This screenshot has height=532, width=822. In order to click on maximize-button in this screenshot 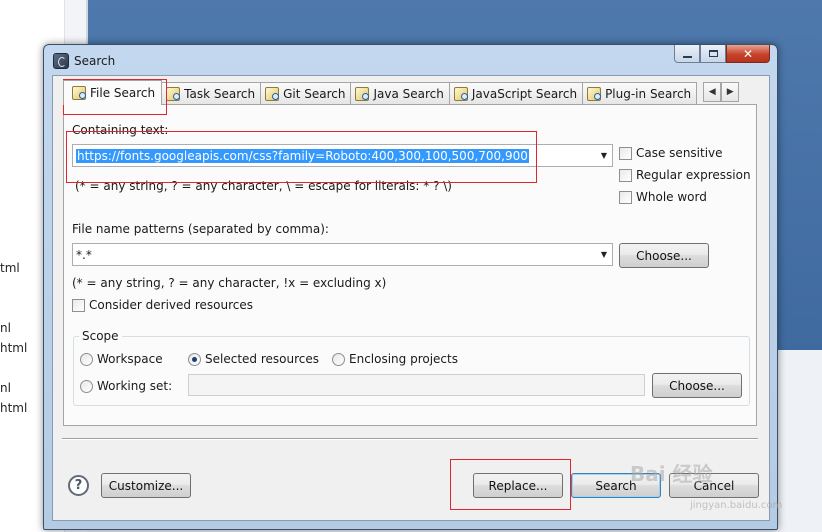, I will do `click(713, 54)`.